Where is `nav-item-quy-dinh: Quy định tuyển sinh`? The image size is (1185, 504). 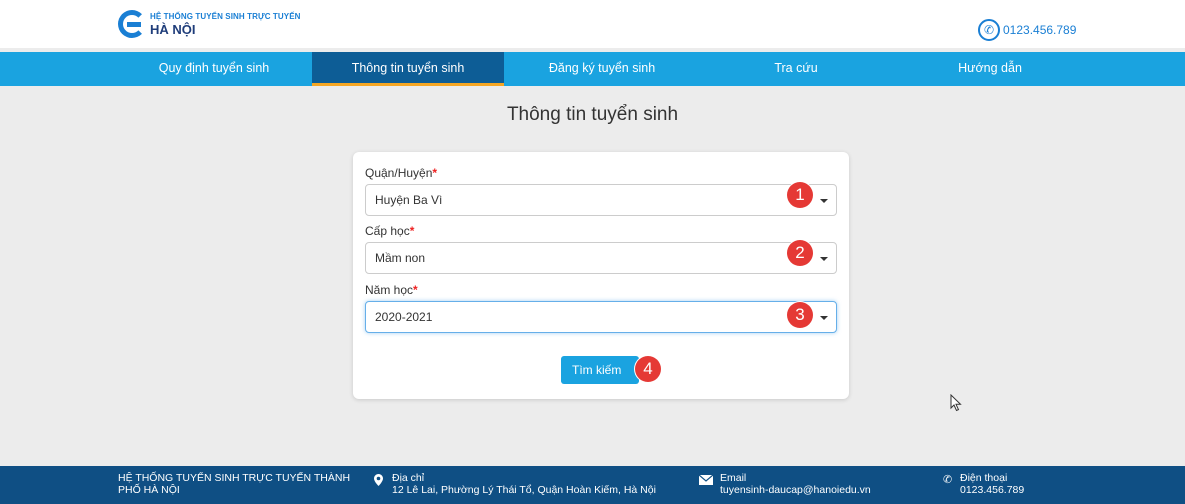 nav-item-quy-dinh: Quy định tuyển sinh is located at coordinates (214, 69).